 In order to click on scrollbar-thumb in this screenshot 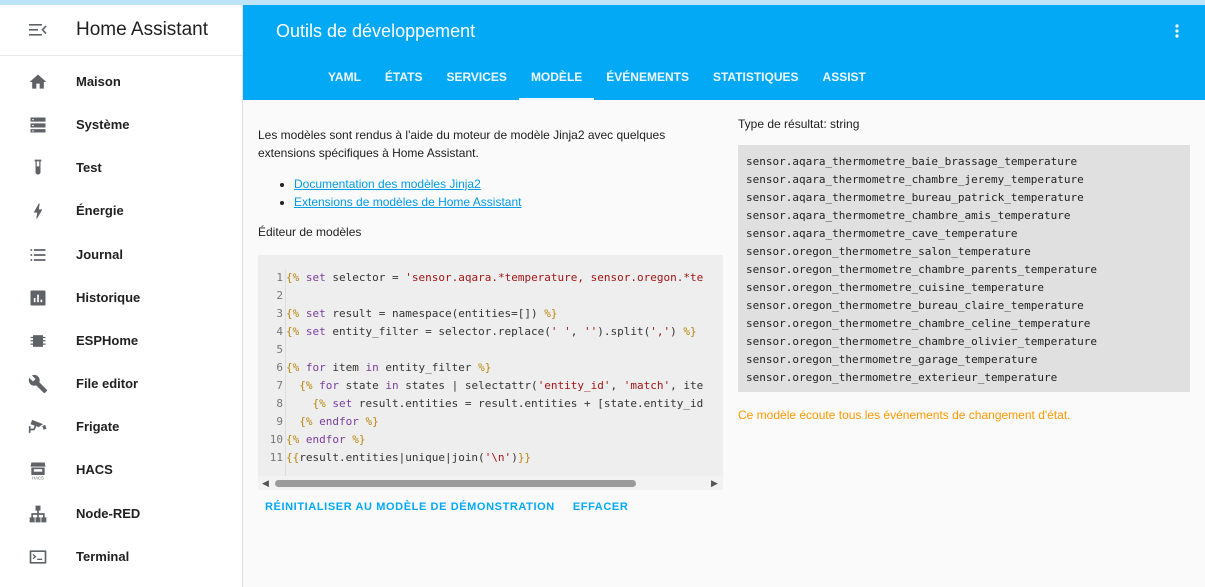, I will do `click(455, 483)`.